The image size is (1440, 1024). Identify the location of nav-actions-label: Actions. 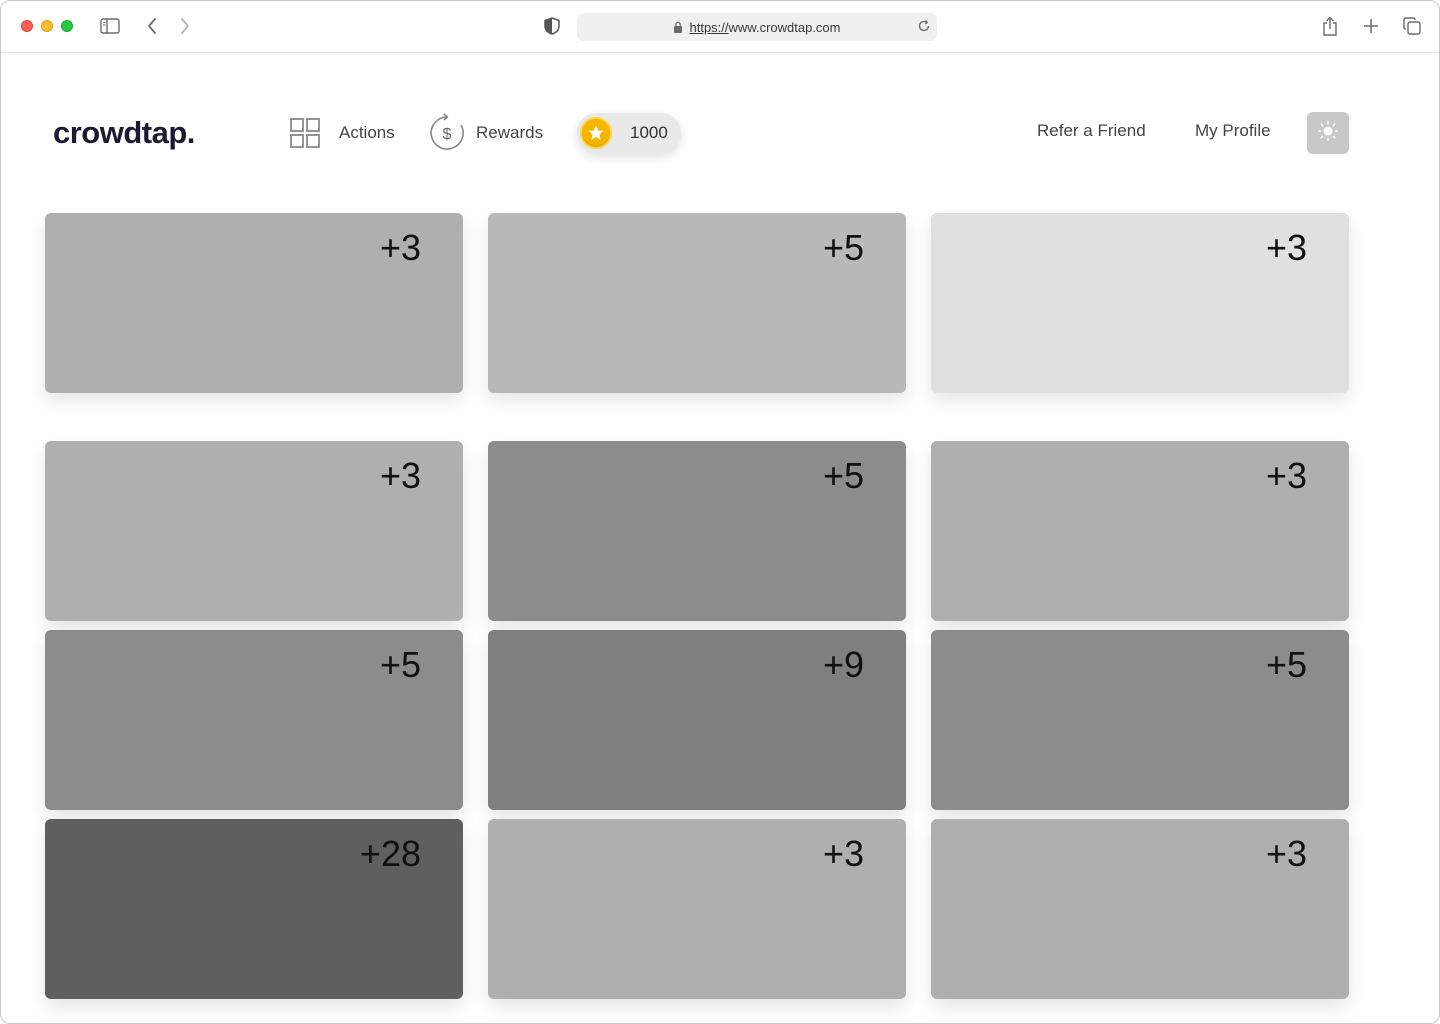
(367, 132).